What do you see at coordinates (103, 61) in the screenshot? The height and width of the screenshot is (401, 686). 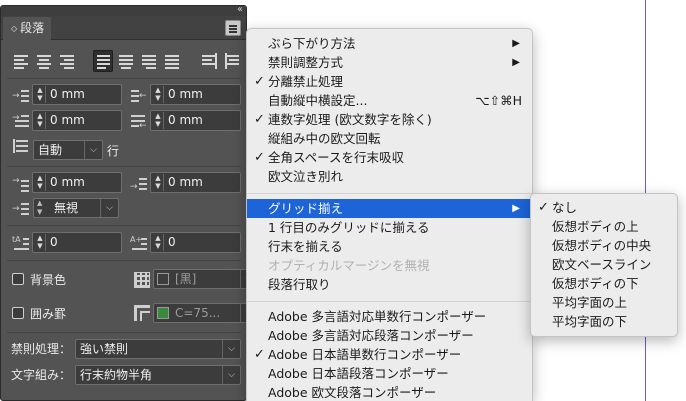 I see `justify-left-icon` at bounding box center [103, 61].